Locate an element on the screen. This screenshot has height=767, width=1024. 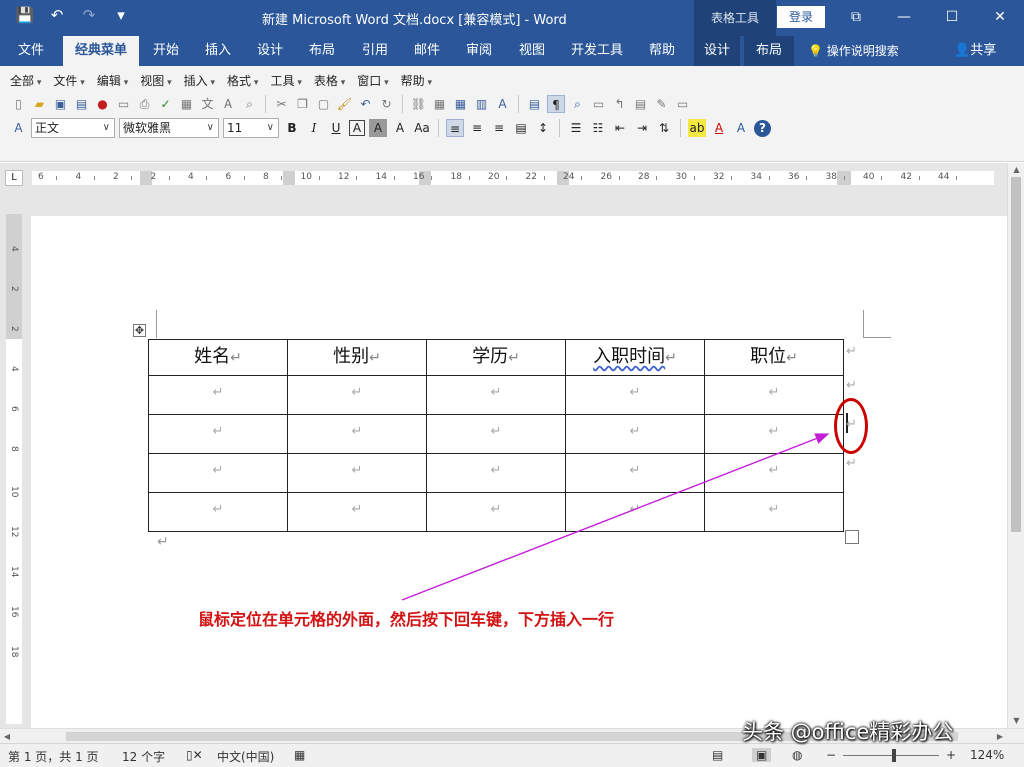
zoom-level: 124% is located at coordinates (987, 755).